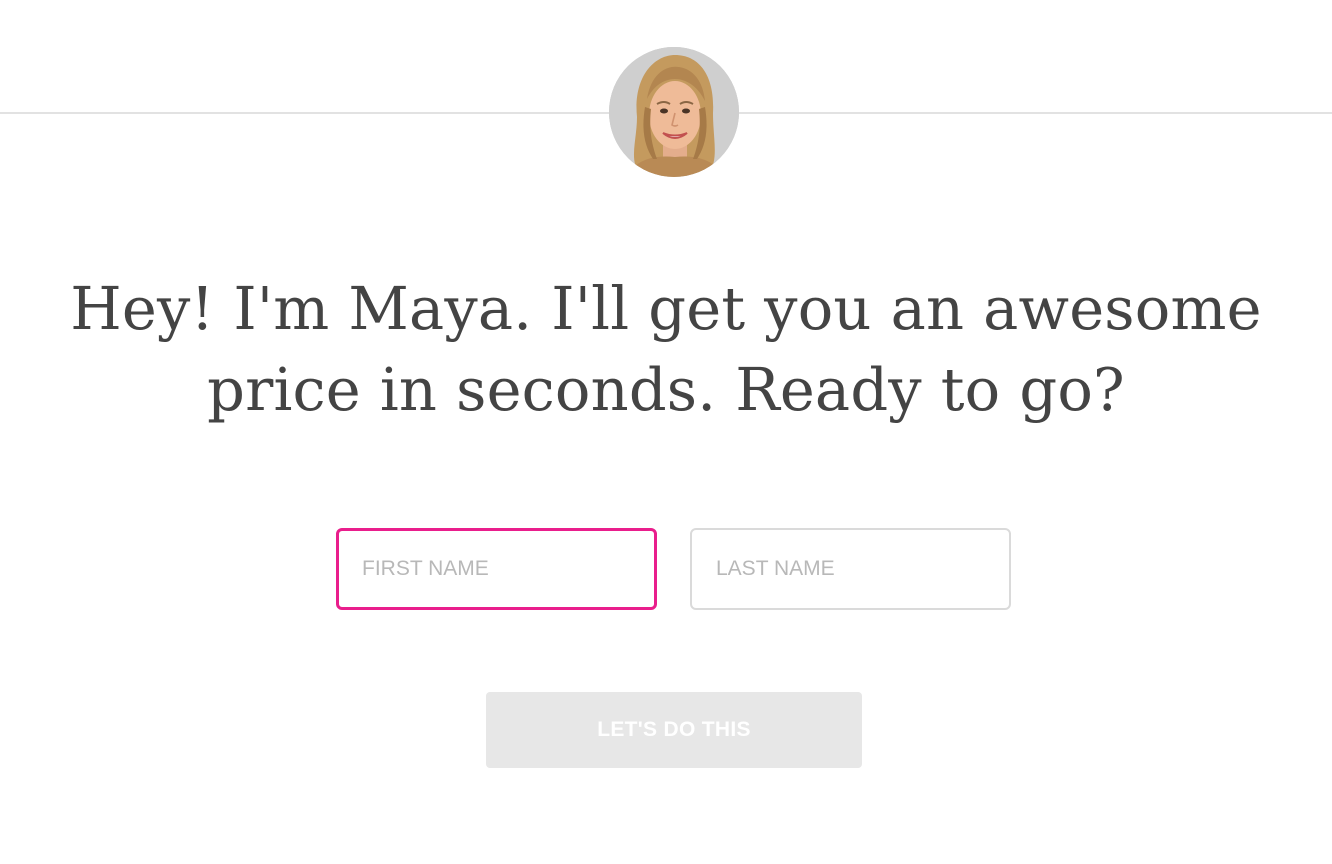 This screenshot has height=864, width=1332. What do you see at coordinates (674, 730) in the screenshot?
I see `submit-button: LET'S DO THIS` at bounding box center [674, 730].